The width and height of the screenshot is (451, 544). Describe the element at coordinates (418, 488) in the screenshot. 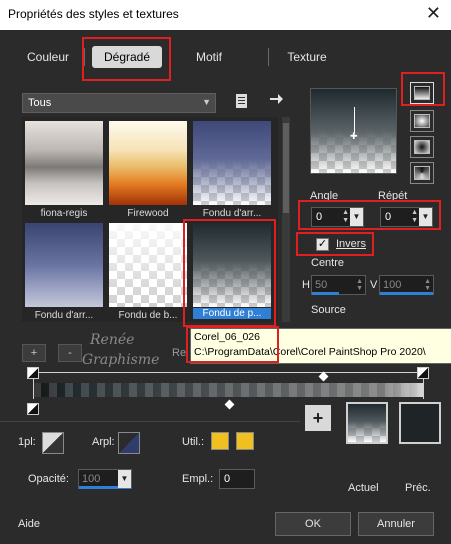

I see `previous-label: Préc.` at that location.